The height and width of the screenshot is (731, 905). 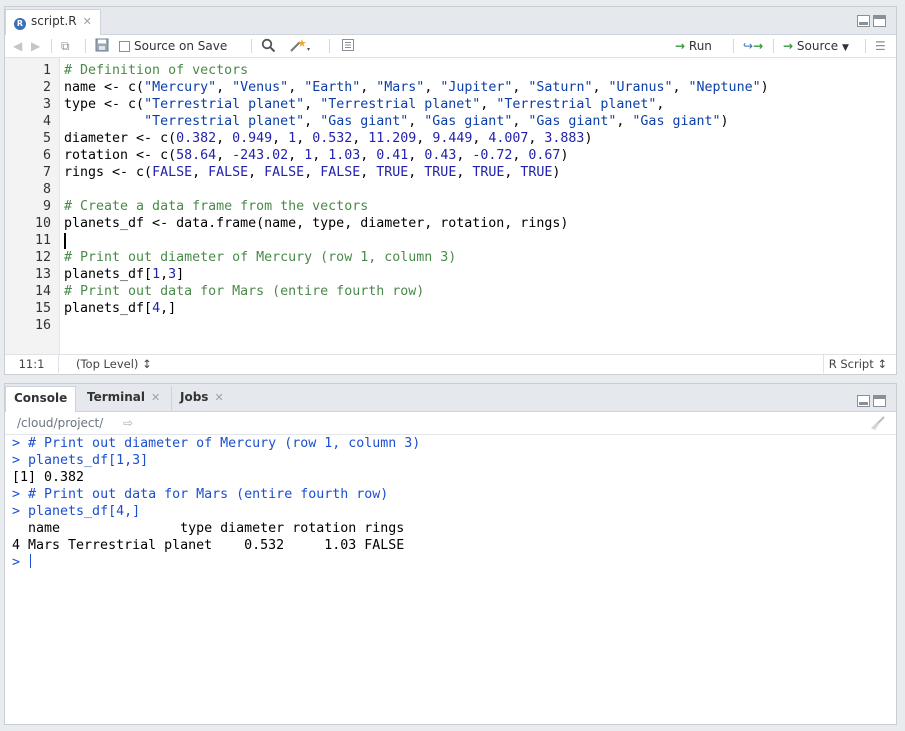 I want to click on run-arrow-icon: →, so click(x=680, y=46).